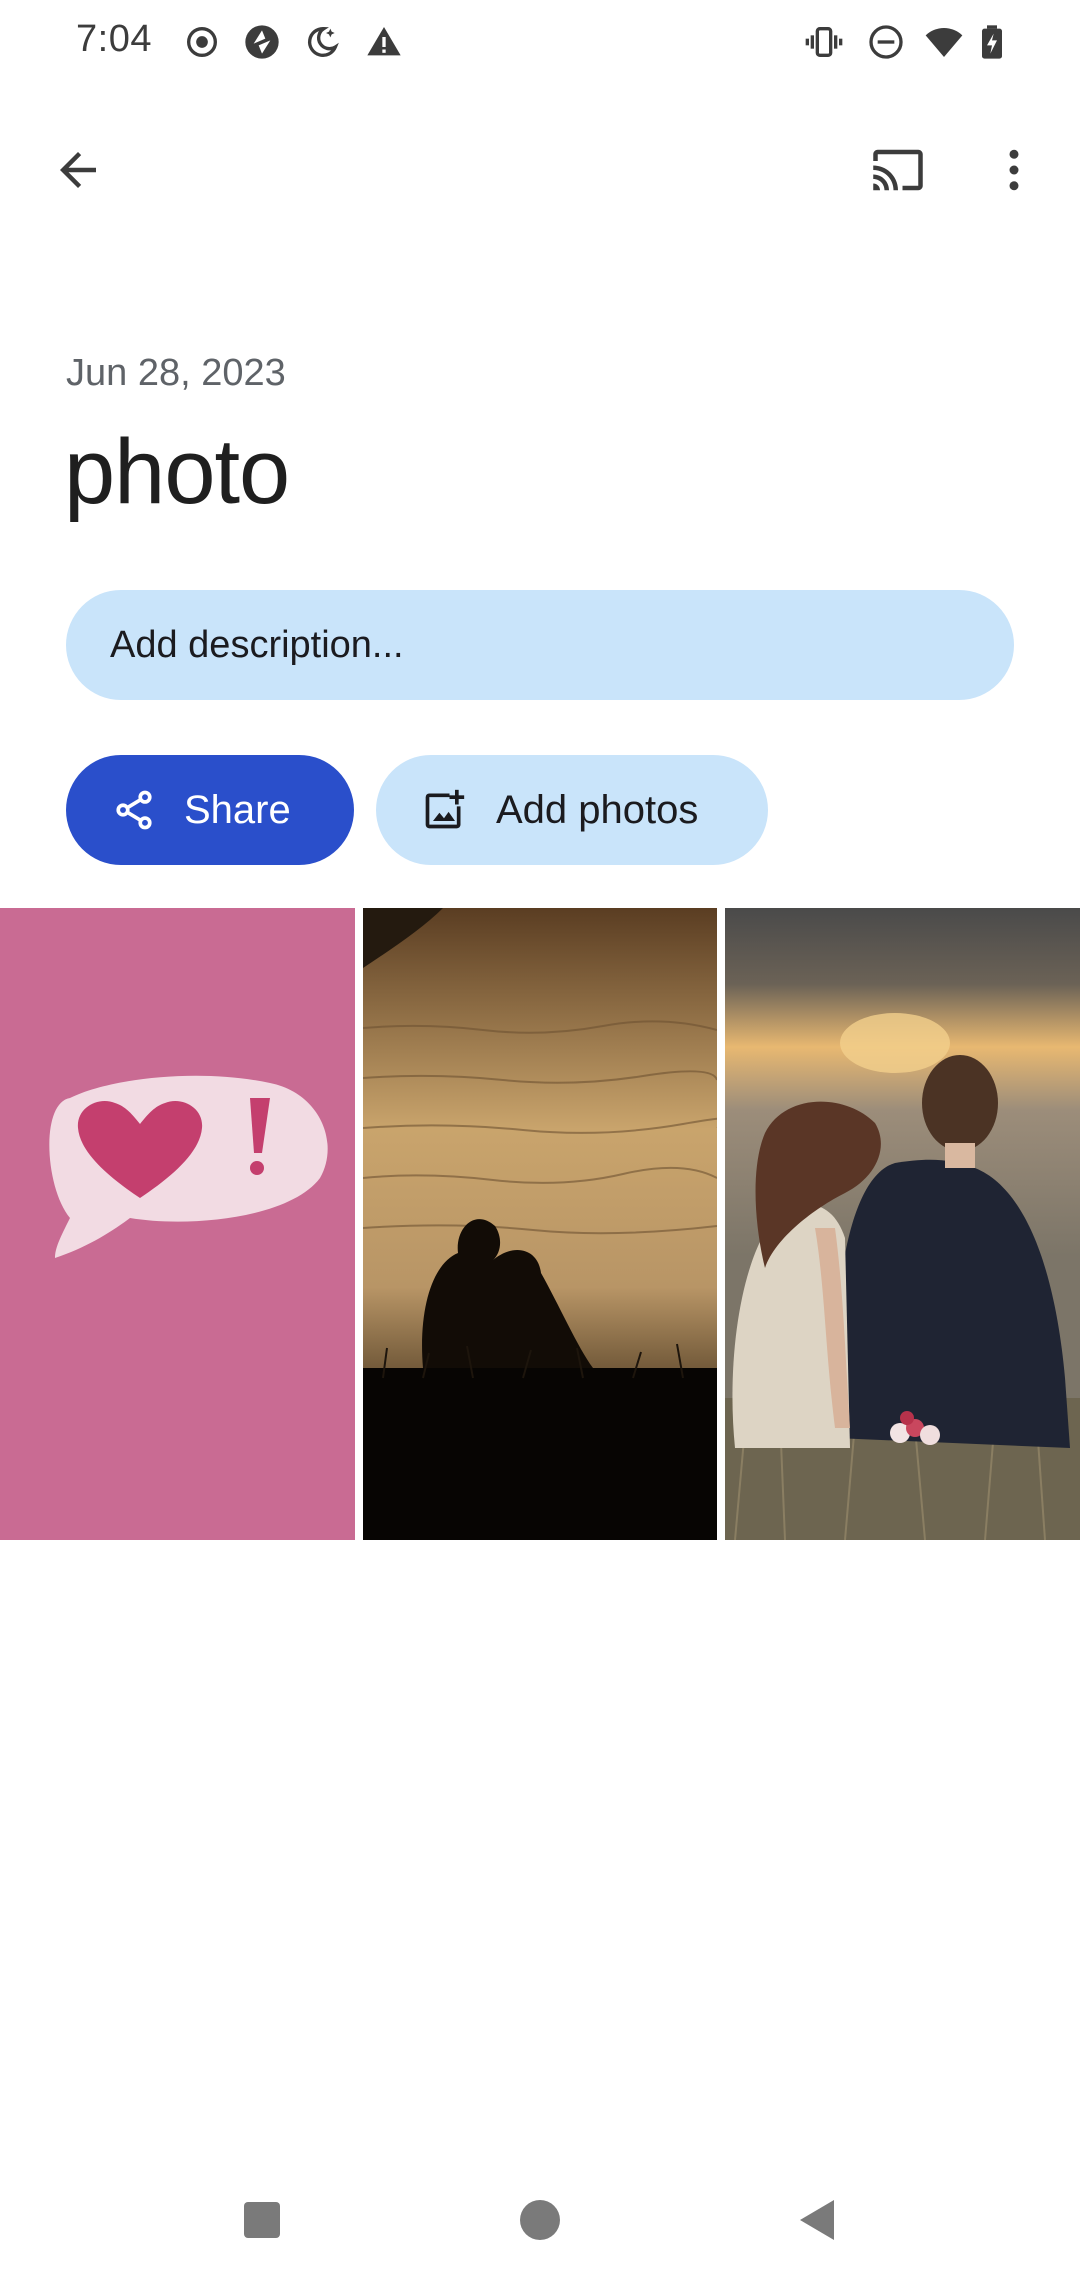  I want to click on system-nav-bar, so click(540, 2220).